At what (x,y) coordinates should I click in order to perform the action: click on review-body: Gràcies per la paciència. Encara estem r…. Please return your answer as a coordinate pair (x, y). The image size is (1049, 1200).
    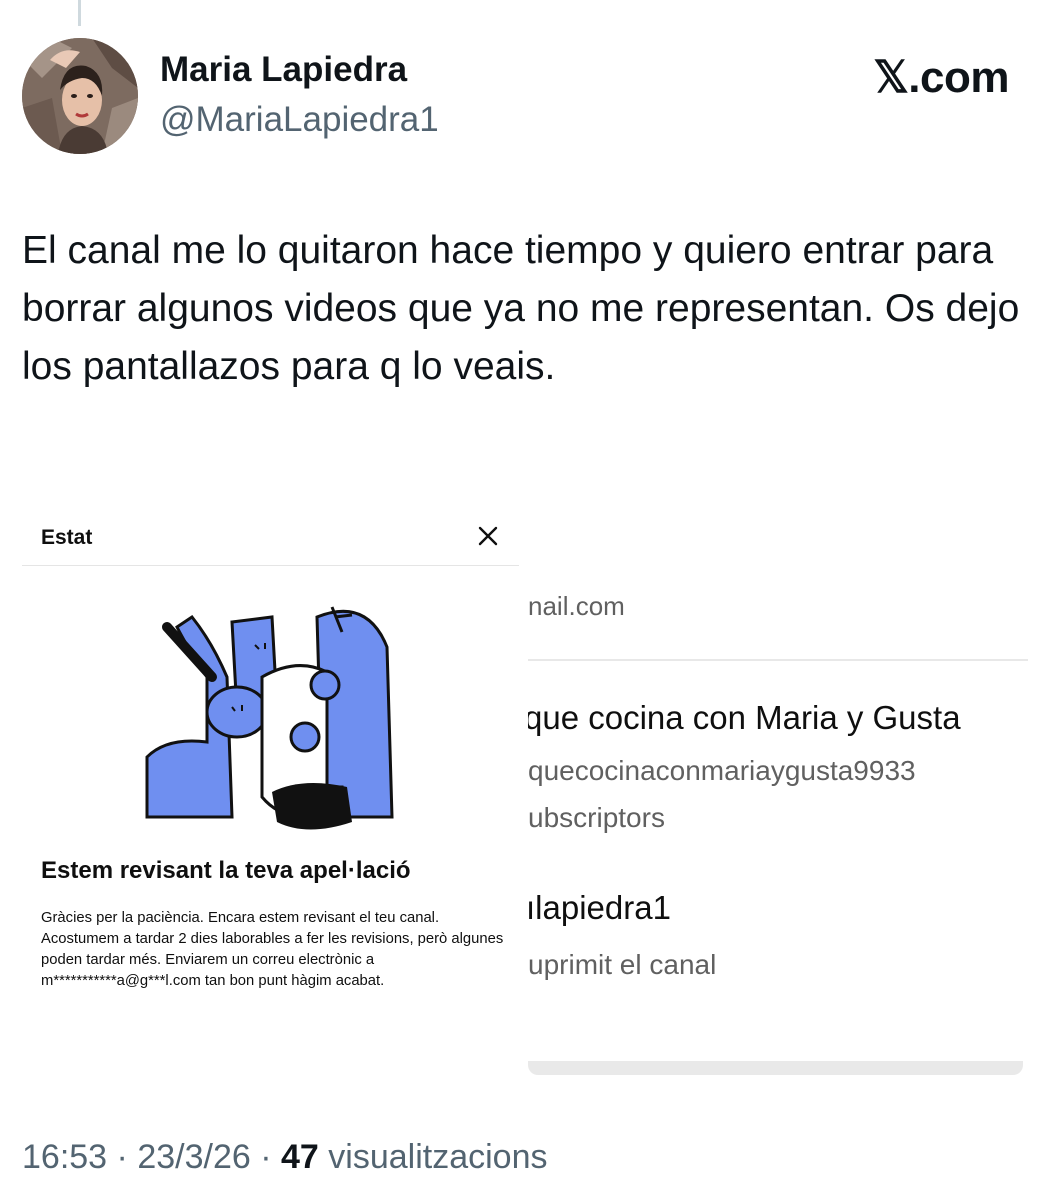
    Looking at the image, I should click on (272, 949).